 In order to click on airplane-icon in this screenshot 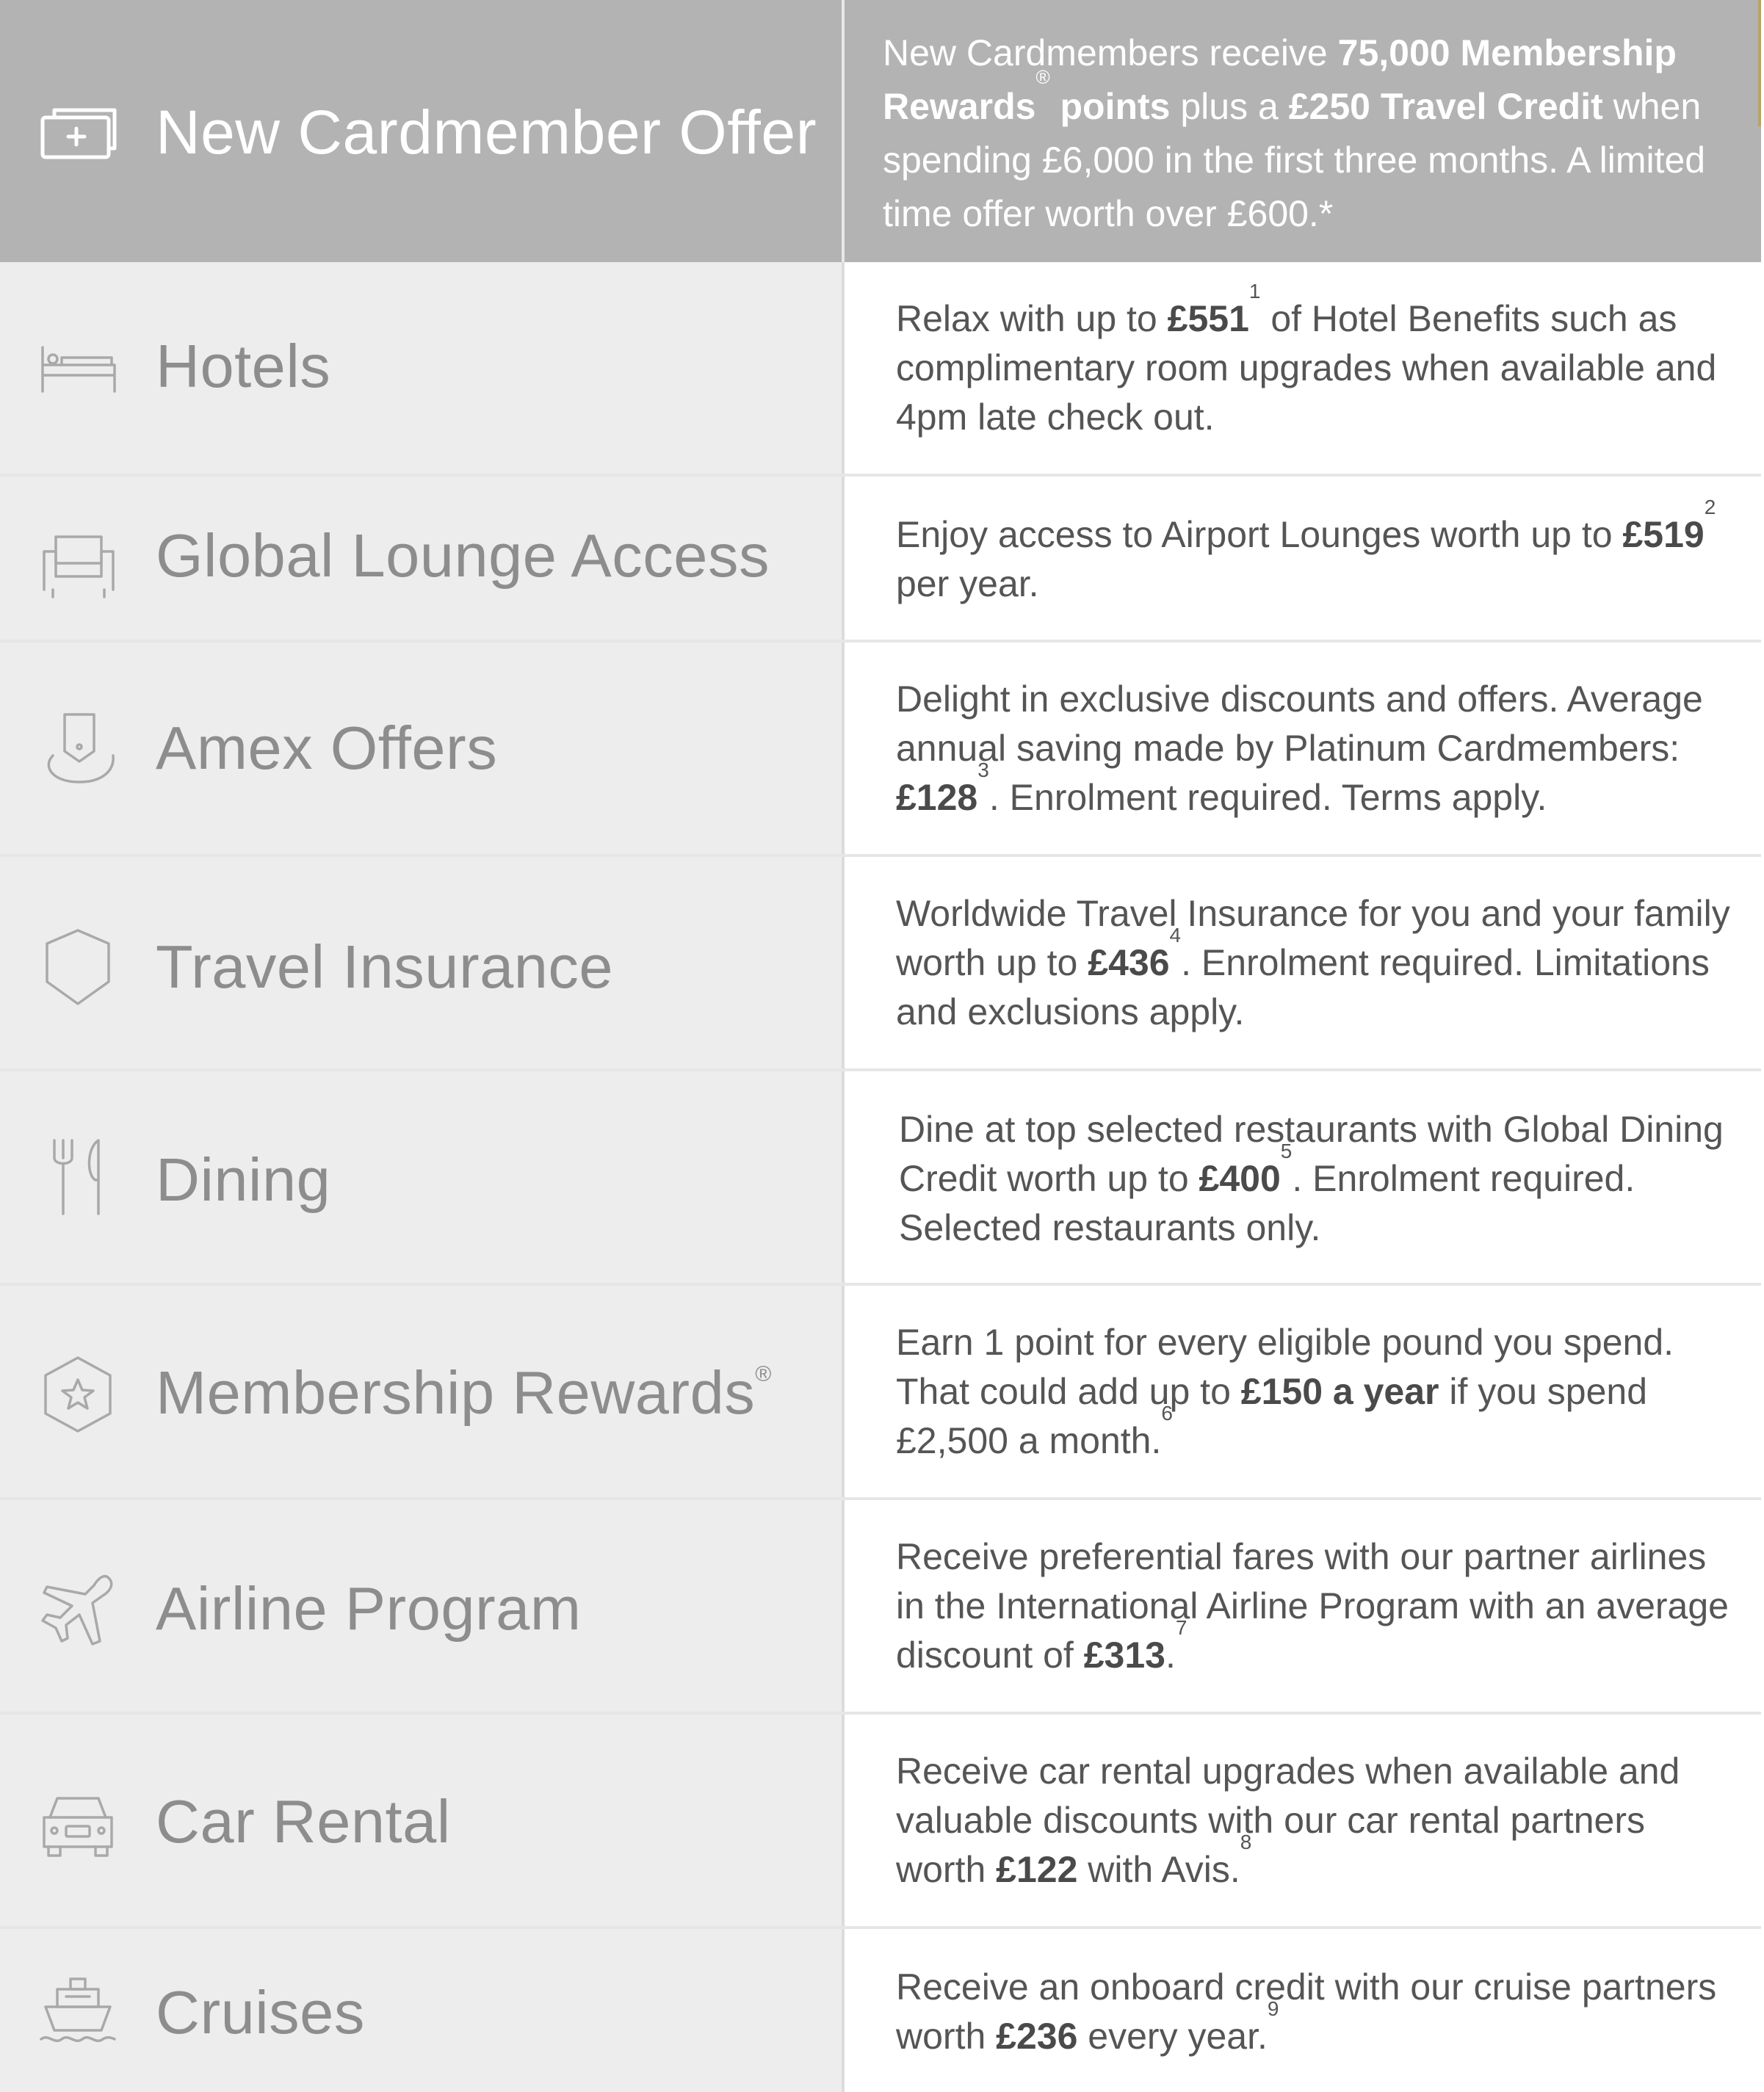, I will do `click(78, 1610)`.